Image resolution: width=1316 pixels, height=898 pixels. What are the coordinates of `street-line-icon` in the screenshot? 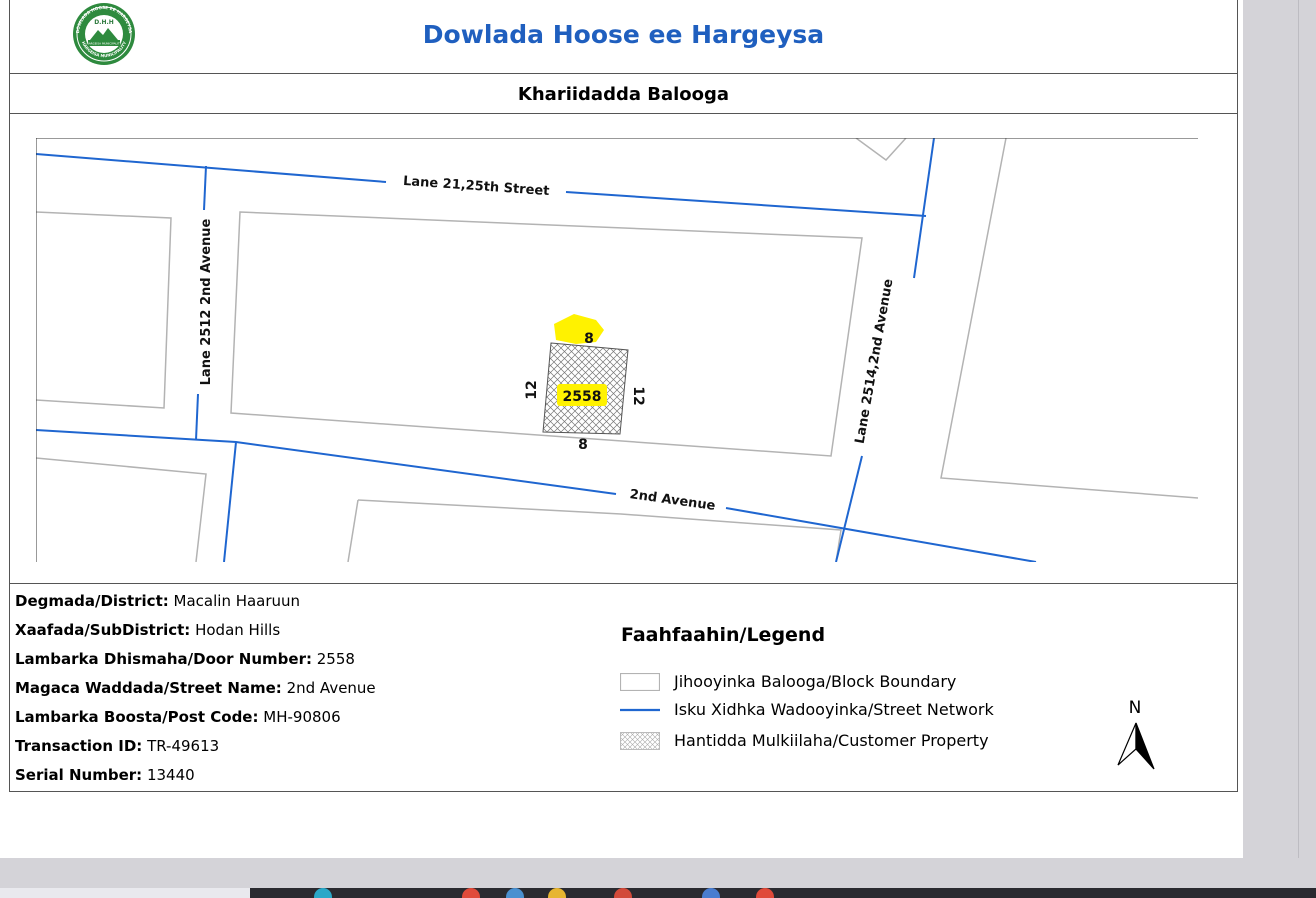 It's located at (640, 710).